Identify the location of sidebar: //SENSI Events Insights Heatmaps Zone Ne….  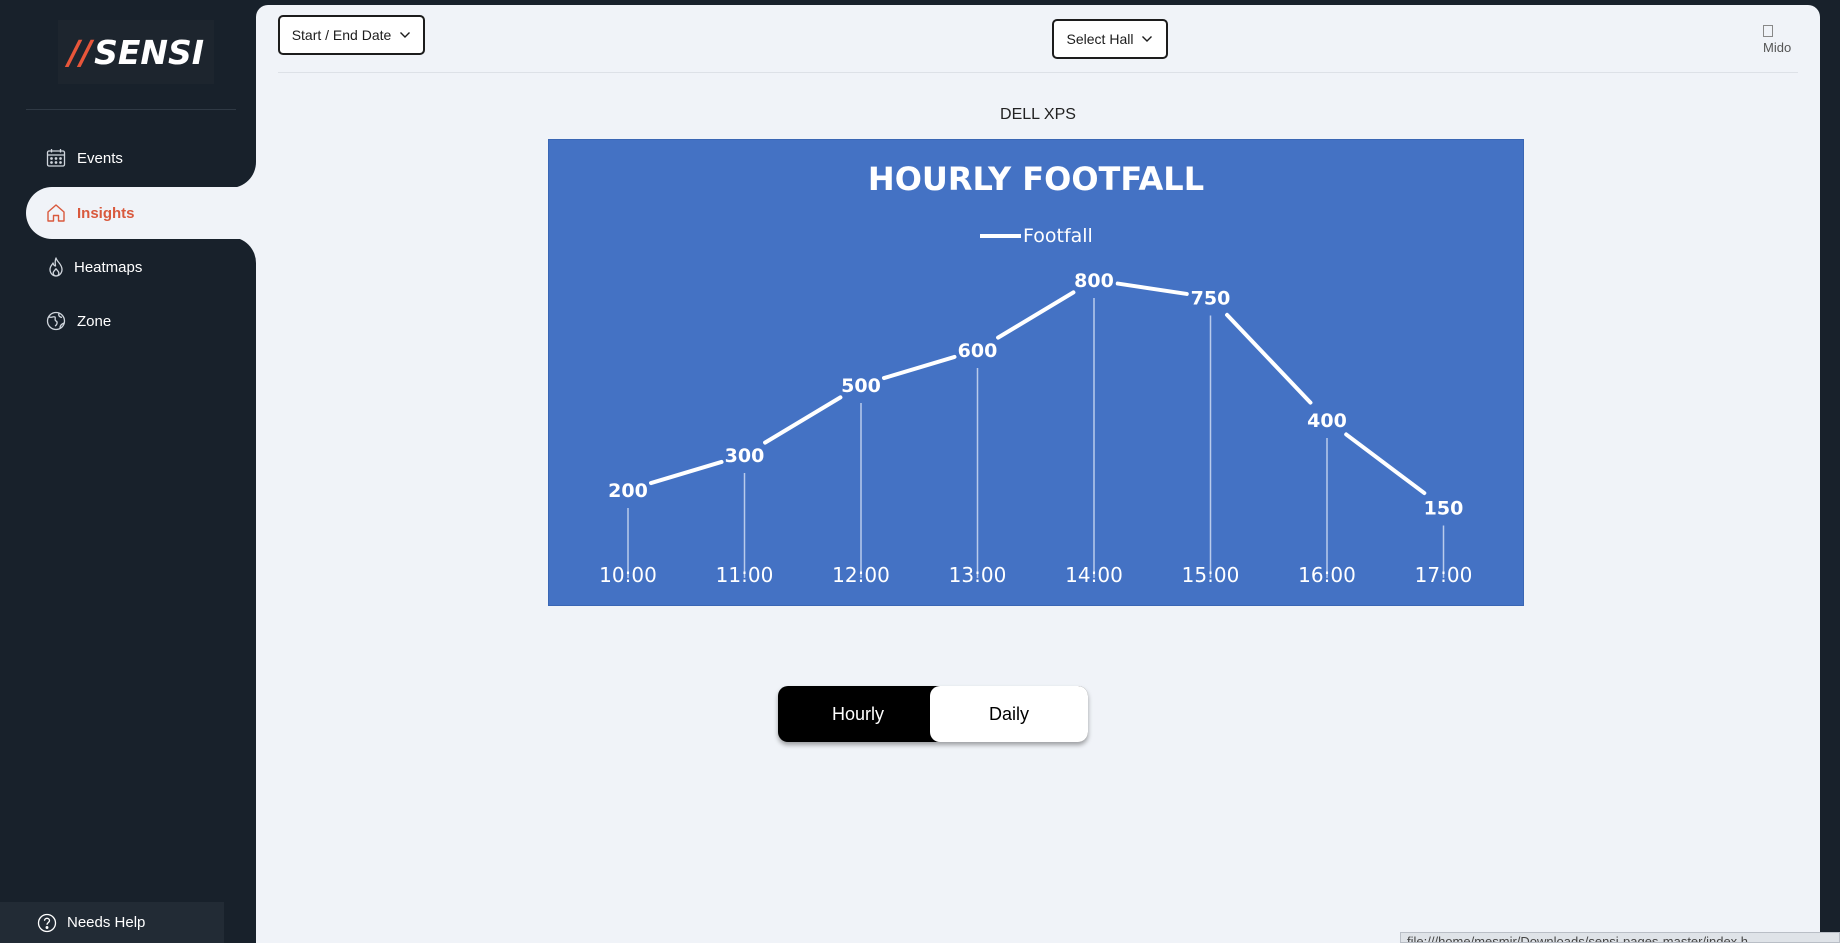
(128, 471).